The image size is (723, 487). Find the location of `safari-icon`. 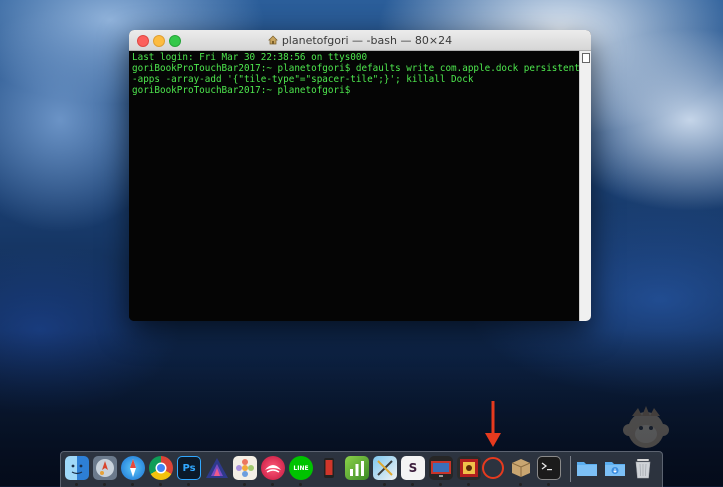

safari-icon is located at coordinates (133, 468).